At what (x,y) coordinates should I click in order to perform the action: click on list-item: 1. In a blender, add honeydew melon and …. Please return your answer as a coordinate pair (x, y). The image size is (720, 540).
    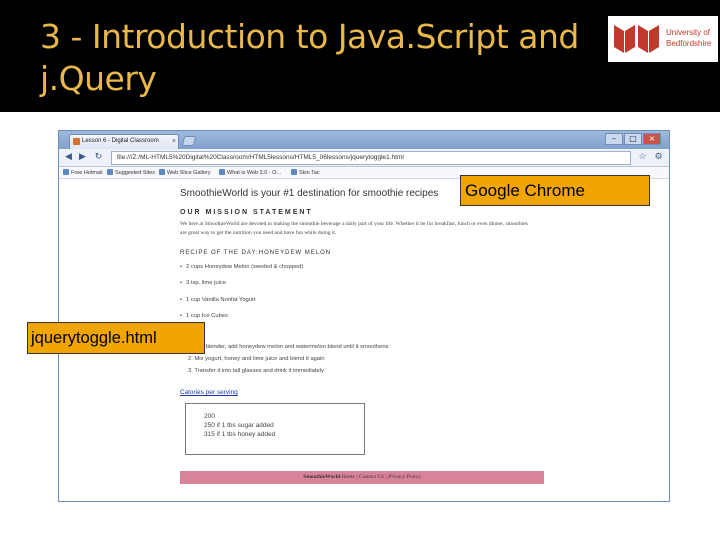
    Looking at the image, I should click on (288, 347).